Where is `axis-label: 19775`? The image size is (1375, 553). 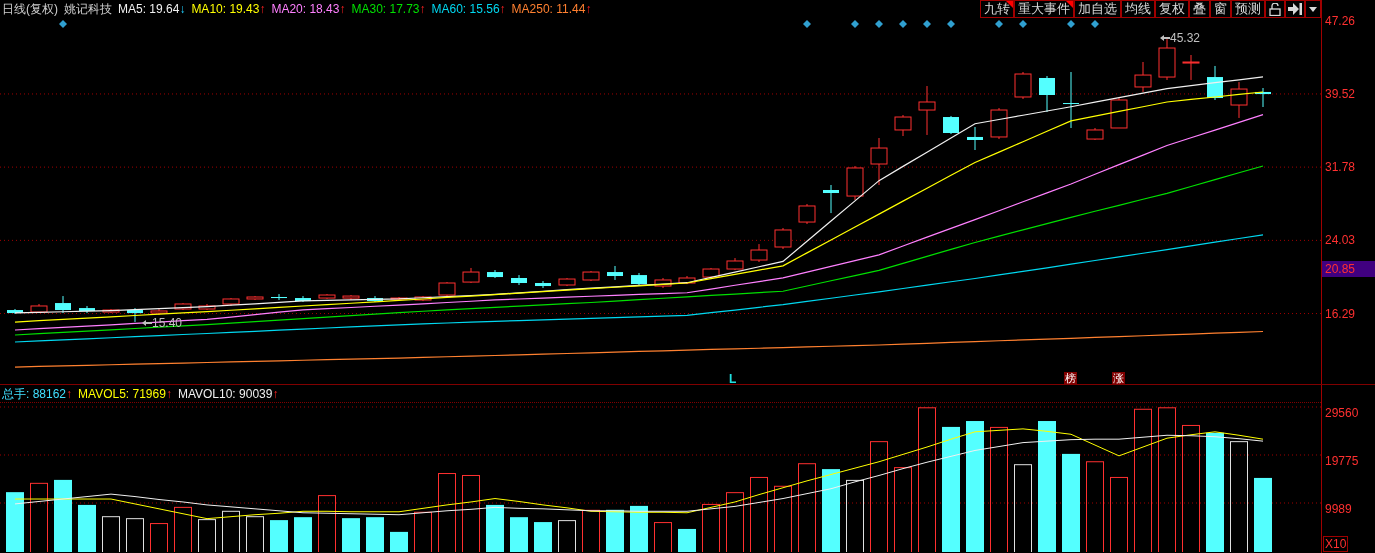
axis-label: 19775 is located at coordinates (1342, 461).